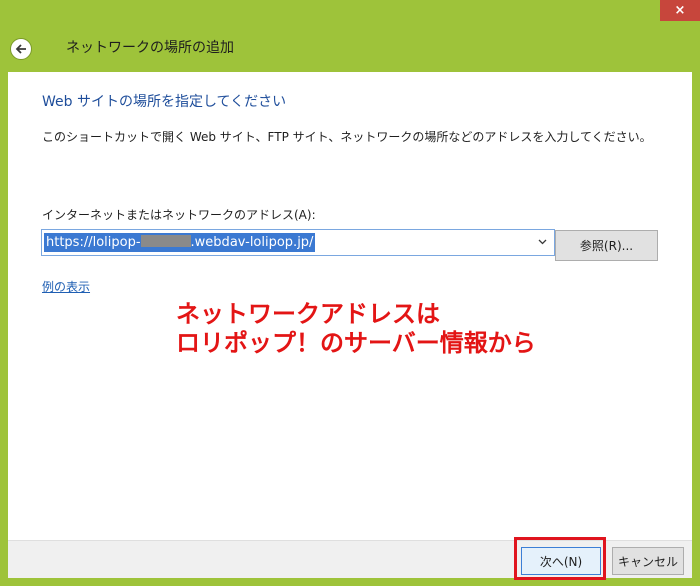 This screenshot has height=586, width=700. Describe the element at coordinates (150, 48) in the screenshot. I see `window-title: ネットワークの場所の追加` at that location.